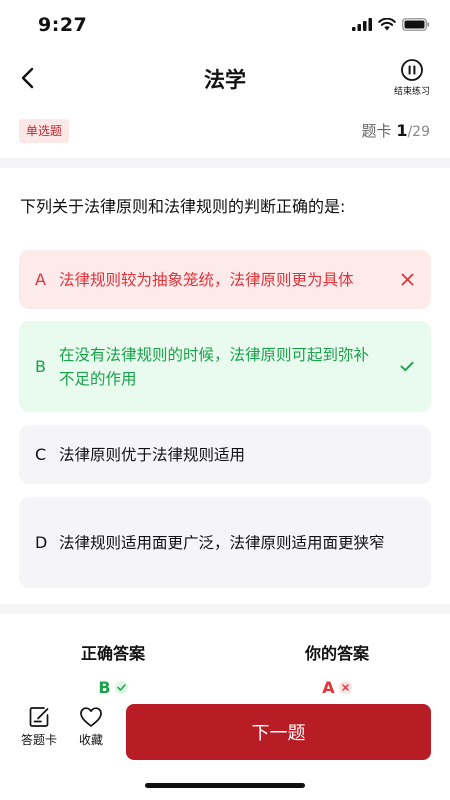  I want to click on end-practice-button: 结束练习, so click(412, 77).